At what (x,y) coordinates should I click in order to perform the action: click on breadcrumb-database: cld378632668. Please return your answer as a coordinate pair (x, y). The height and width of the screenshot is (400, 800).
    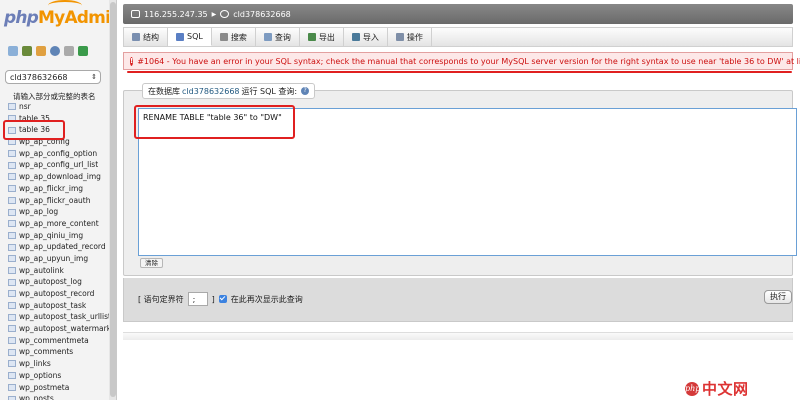
    Looking at the image, I should click on (262, 14).